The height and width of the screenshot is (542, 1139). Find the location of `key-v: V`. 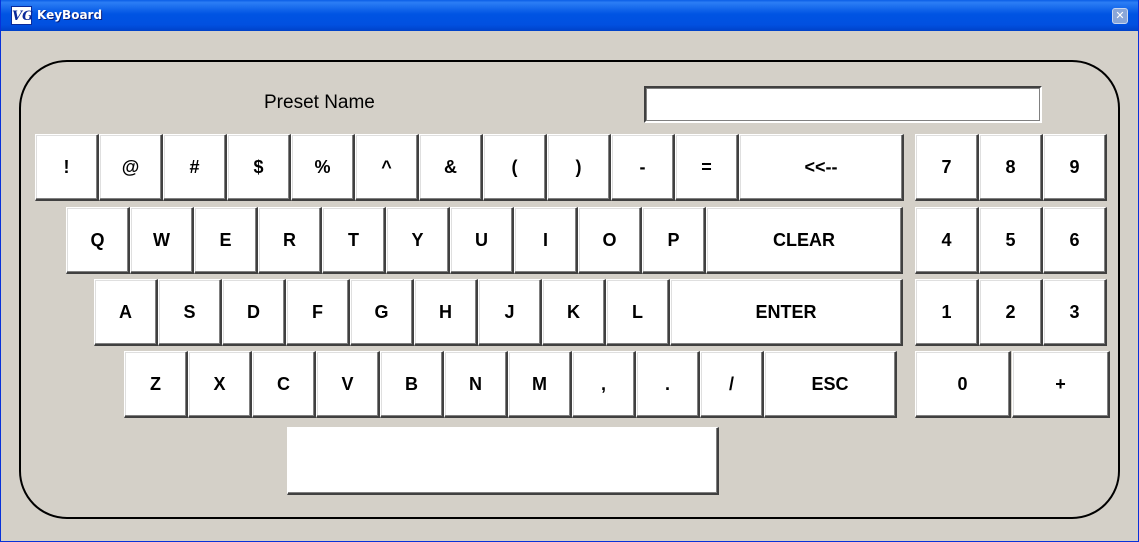

key-v: V is located at coordinates (348, 384).